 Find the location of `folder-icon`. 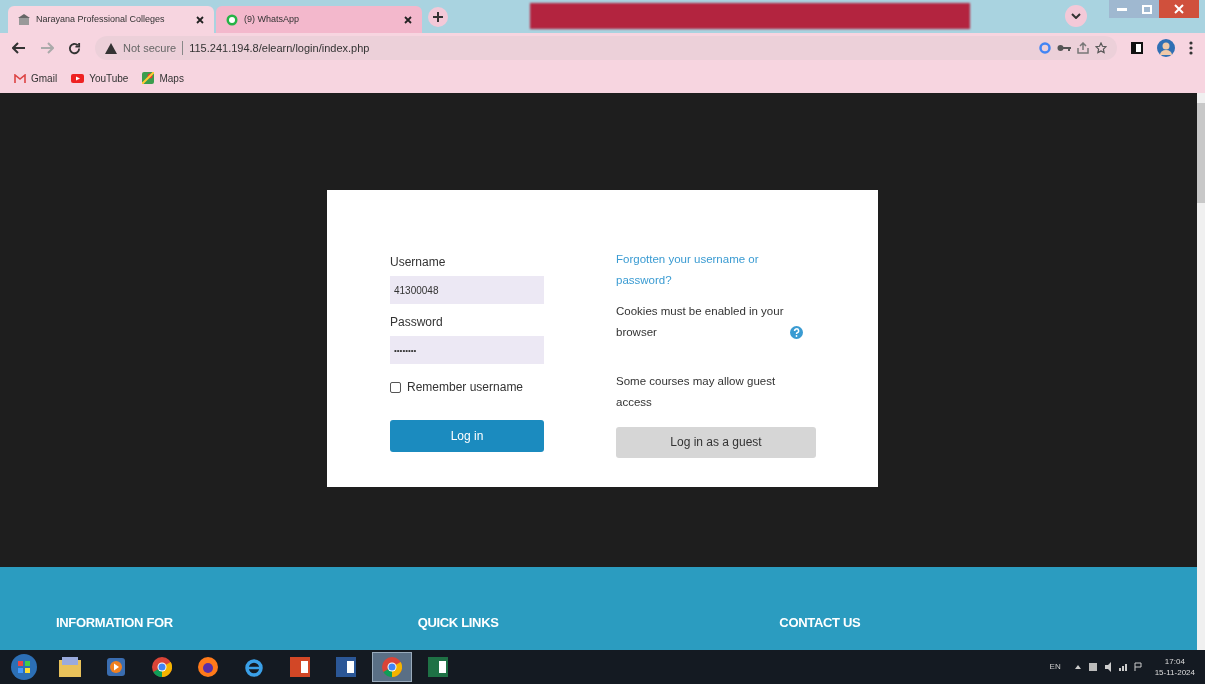

folder-icon is located at coordinates (70, 667).